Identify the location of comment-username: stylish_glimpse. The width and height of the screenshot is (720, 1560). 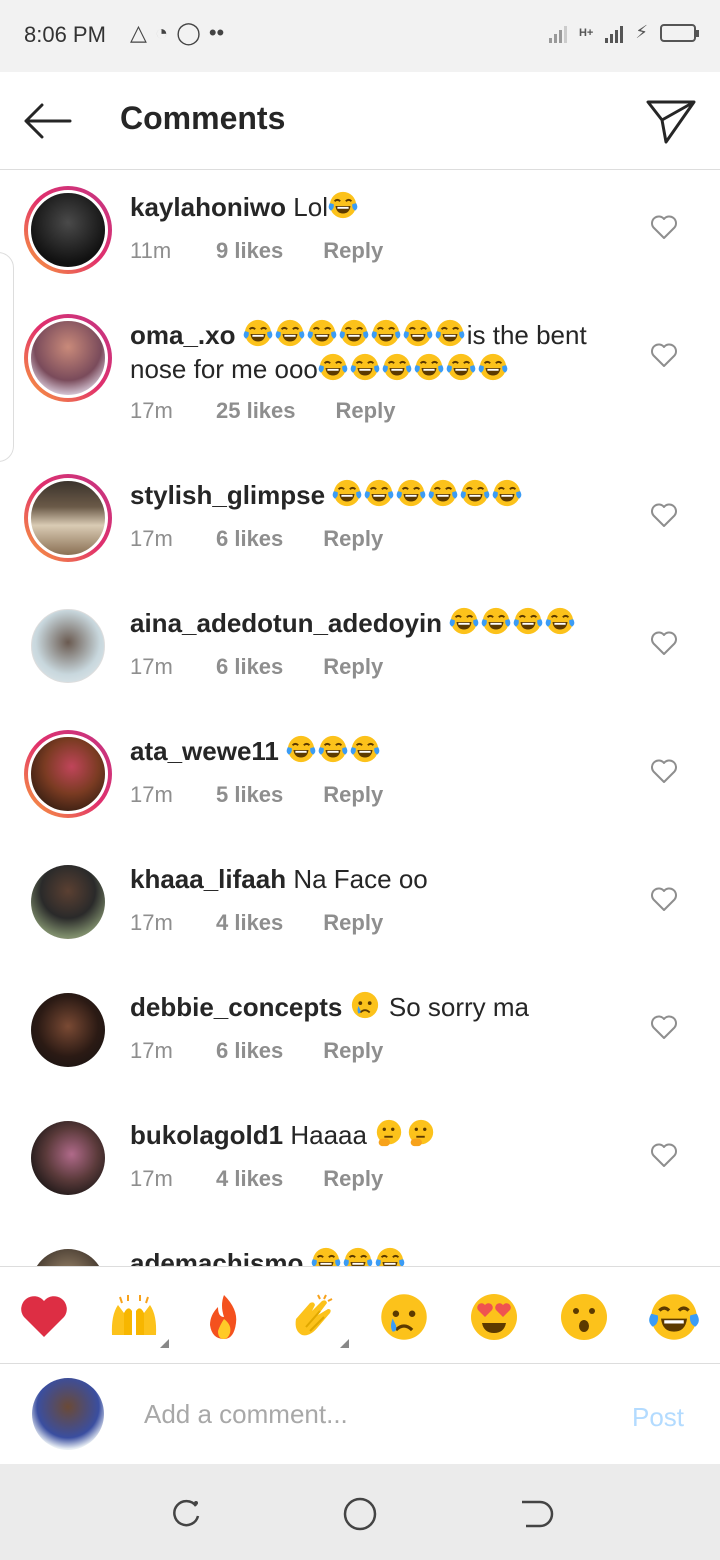
(227, 495).